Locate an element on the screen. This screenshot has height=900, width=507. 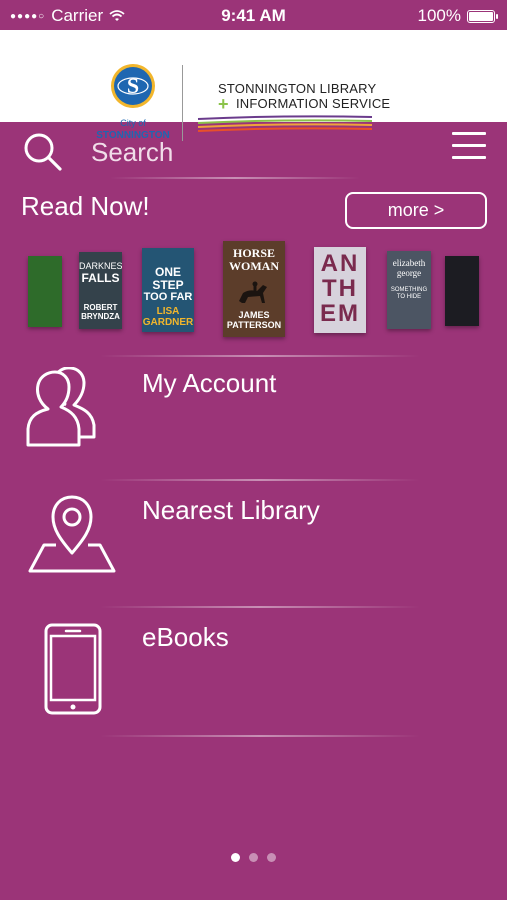
battery-fill is located at coordinates (481, 16).